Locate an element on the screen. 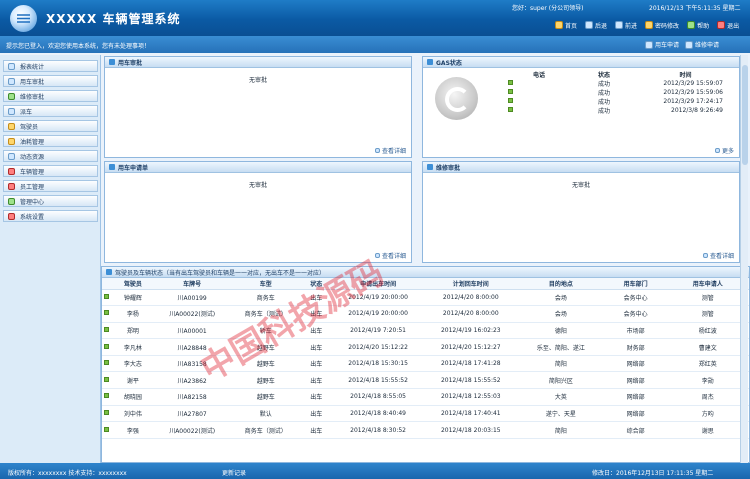 The width and height of the screenshot is (750, 479). table-cell: 大英 is located at coordinates (561, 397).